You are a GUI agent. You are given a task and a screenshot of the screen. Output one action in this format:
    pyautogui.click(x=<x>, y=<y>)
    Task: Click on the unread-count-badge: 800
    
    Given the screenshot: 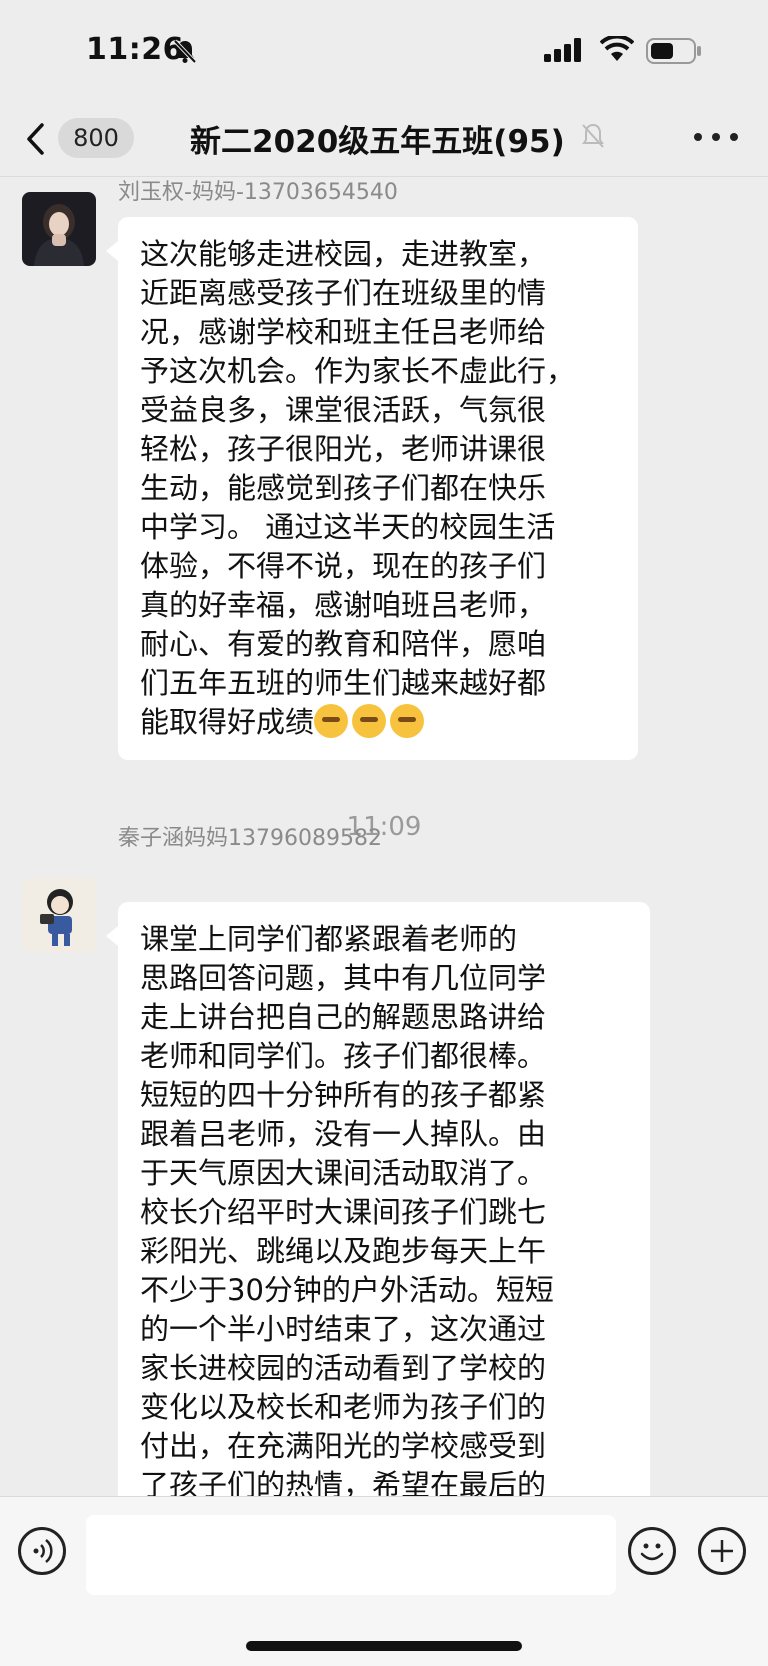 What is the action you would take?
    pyautogui.click(x=96, y=138)
    